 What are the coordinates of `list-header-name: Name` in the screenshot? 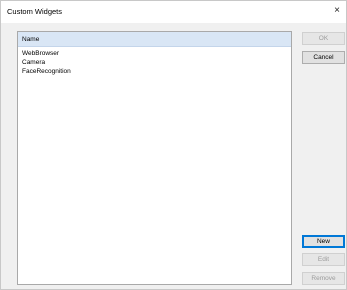 It's located at (154, 39).